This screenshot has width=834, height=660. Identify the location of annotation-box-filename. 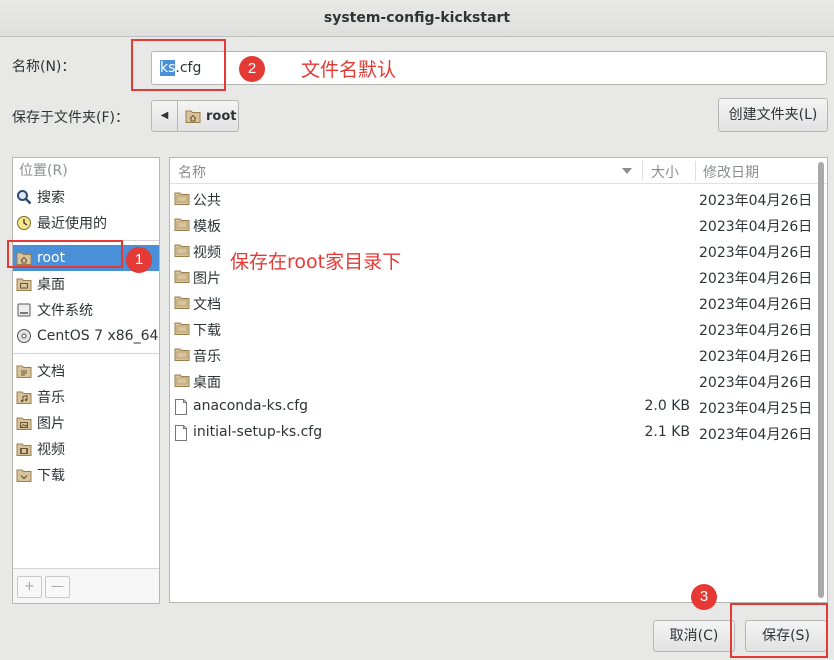
(178, 65).